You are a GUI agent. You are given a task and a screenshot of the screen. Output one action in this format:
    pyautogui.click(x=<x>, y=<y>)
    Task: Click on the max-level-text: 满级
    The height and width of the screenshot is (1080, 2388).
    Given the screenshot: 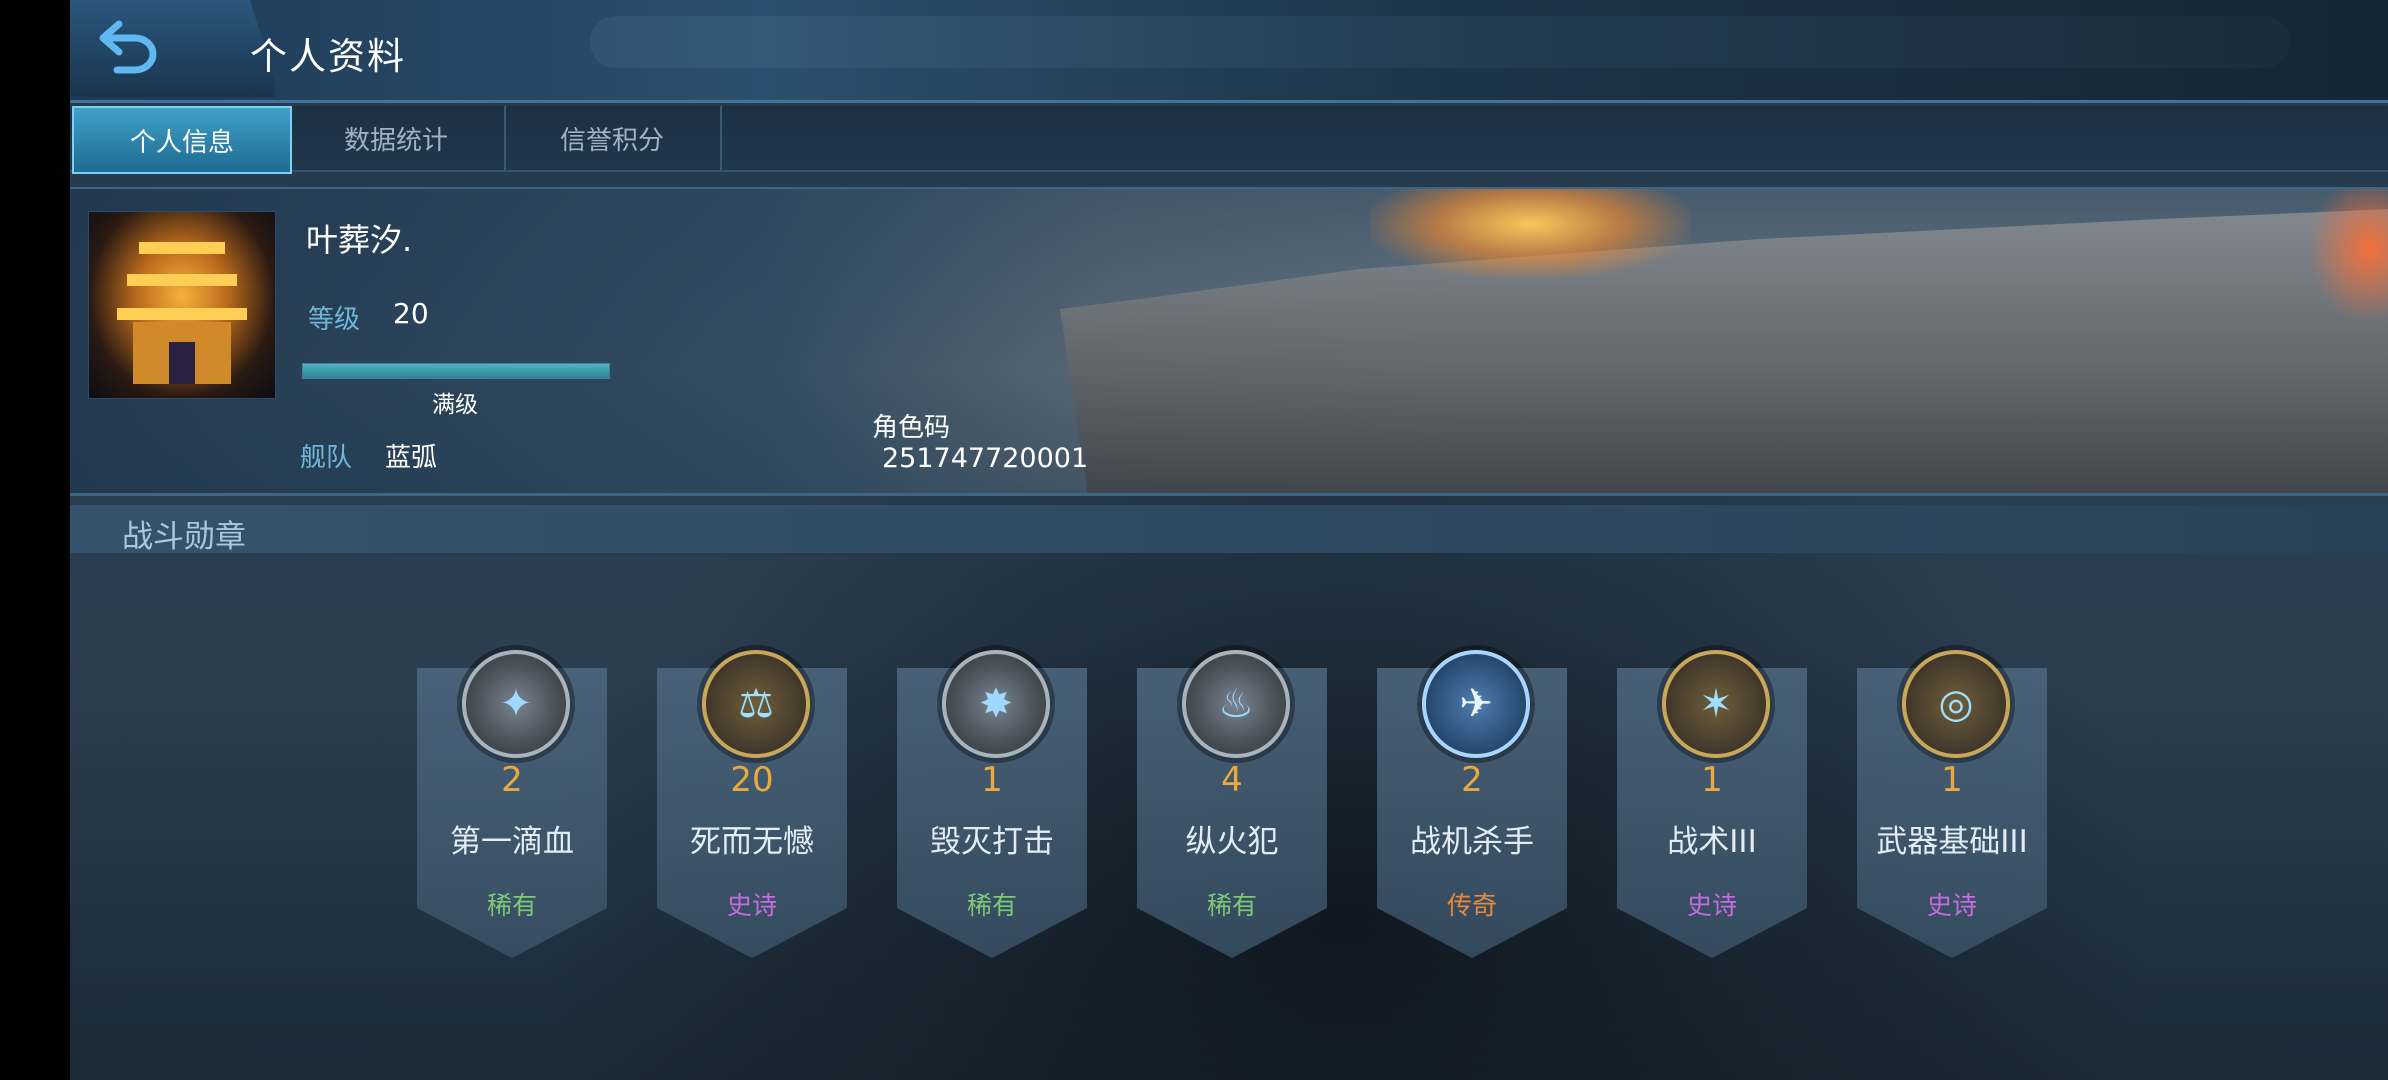 What is the action you would take?
    pyautogui.click(x=455, y=405)
    